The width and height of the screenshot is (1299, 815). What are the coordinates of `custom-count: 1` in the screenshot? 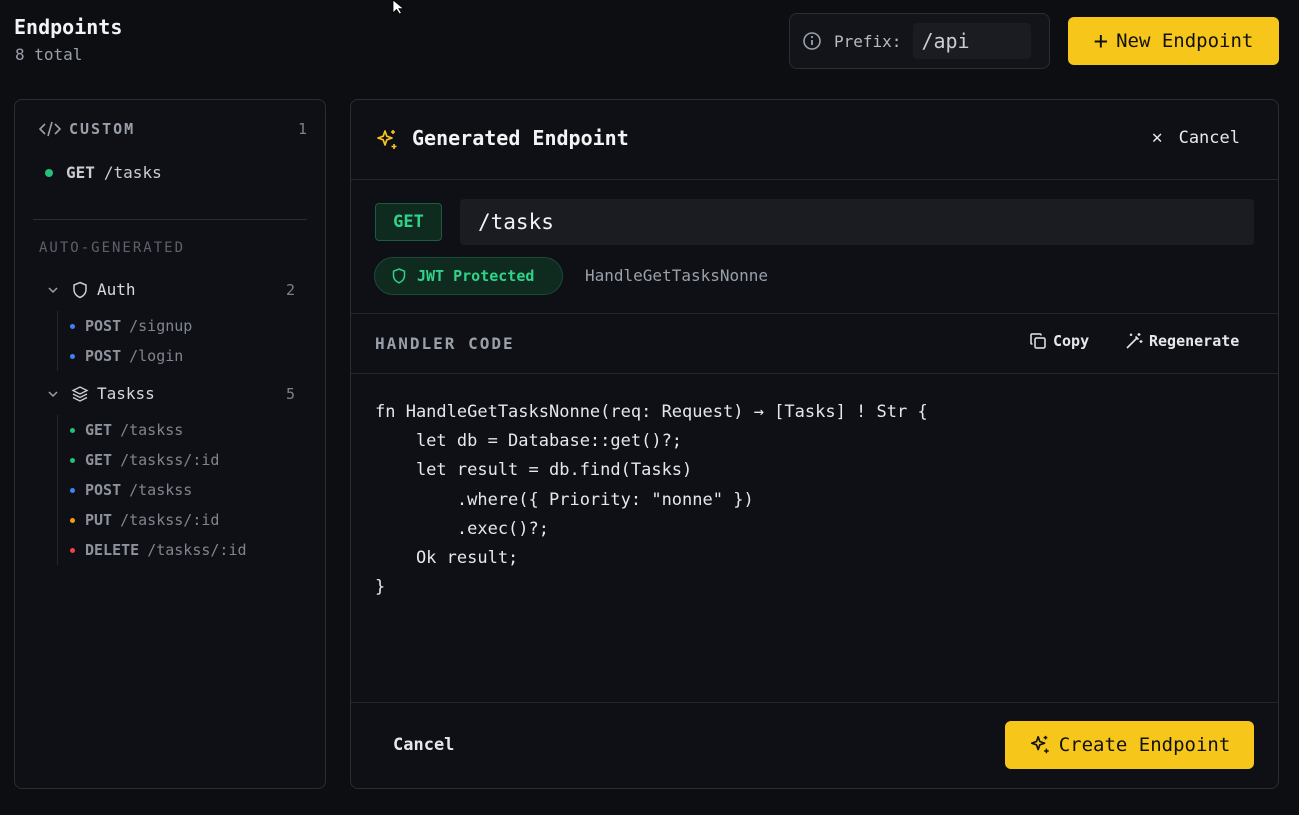 It's located at (302, 129).